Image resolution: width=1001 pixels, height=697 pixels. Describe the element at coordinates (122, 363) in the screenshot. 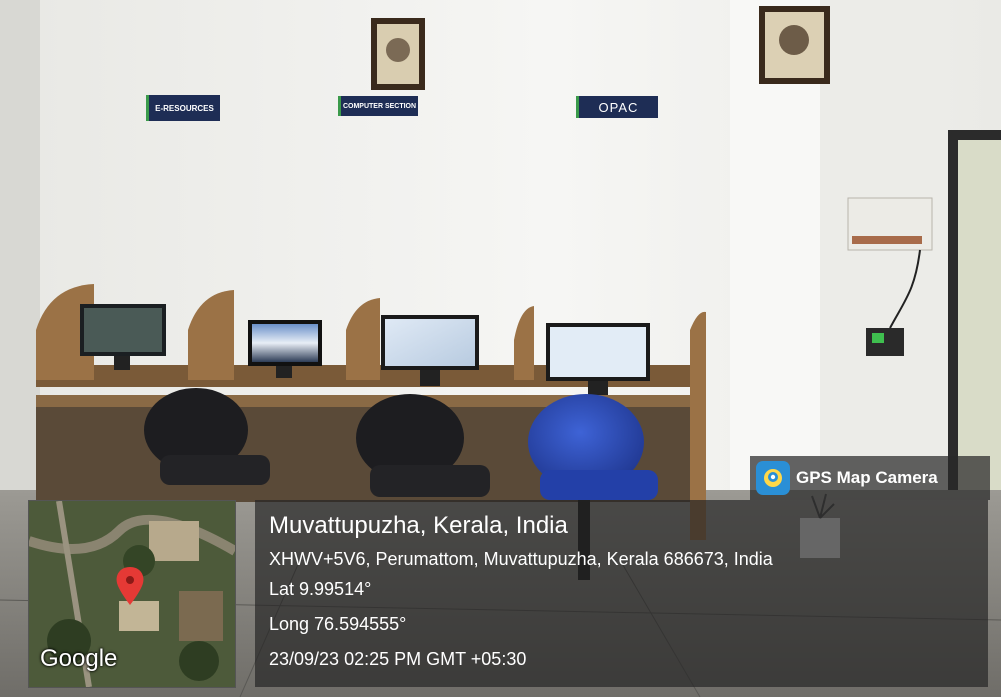

I see `monitor-1-stand` at that location.